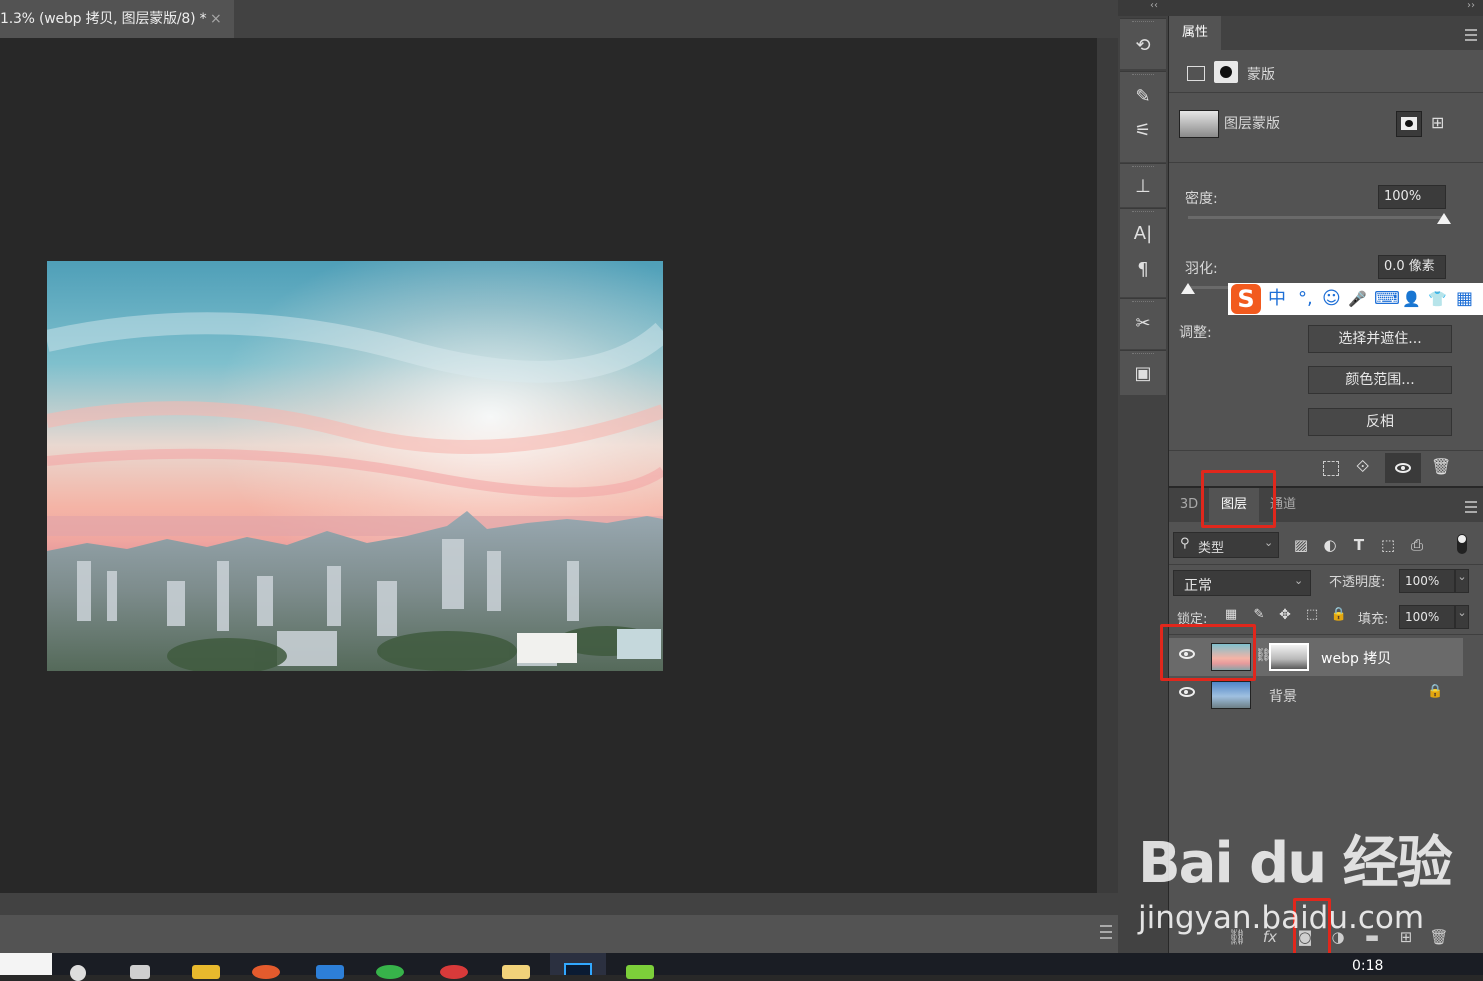 This screenshot has height=981, width=1483. Describe the element at coordinates (1444, 218) in the screenshot. I see `density-slider-knob` at that location.